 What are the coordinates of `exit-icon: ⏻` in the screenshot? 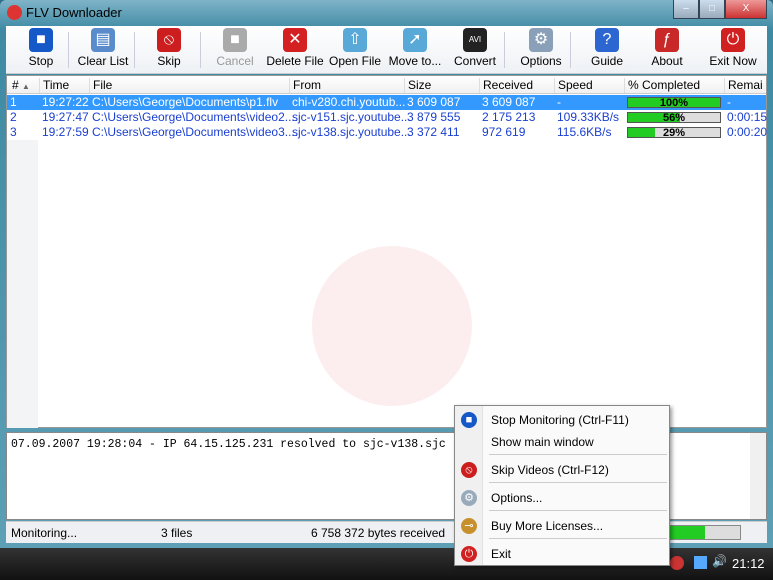 It's located at (469, 554).